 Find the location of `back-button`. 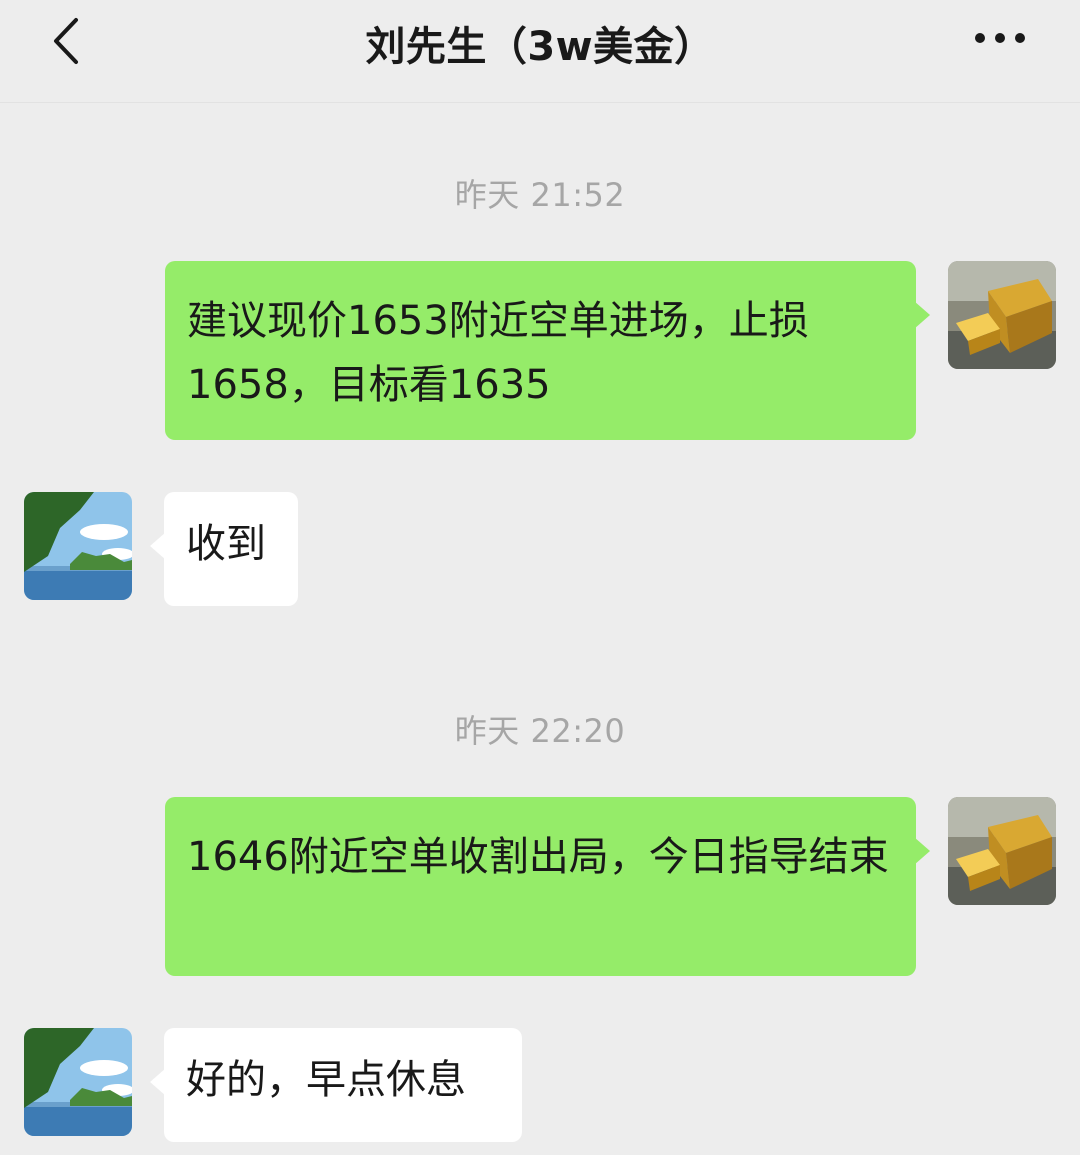

back-button is located at coordinates (70, 38).